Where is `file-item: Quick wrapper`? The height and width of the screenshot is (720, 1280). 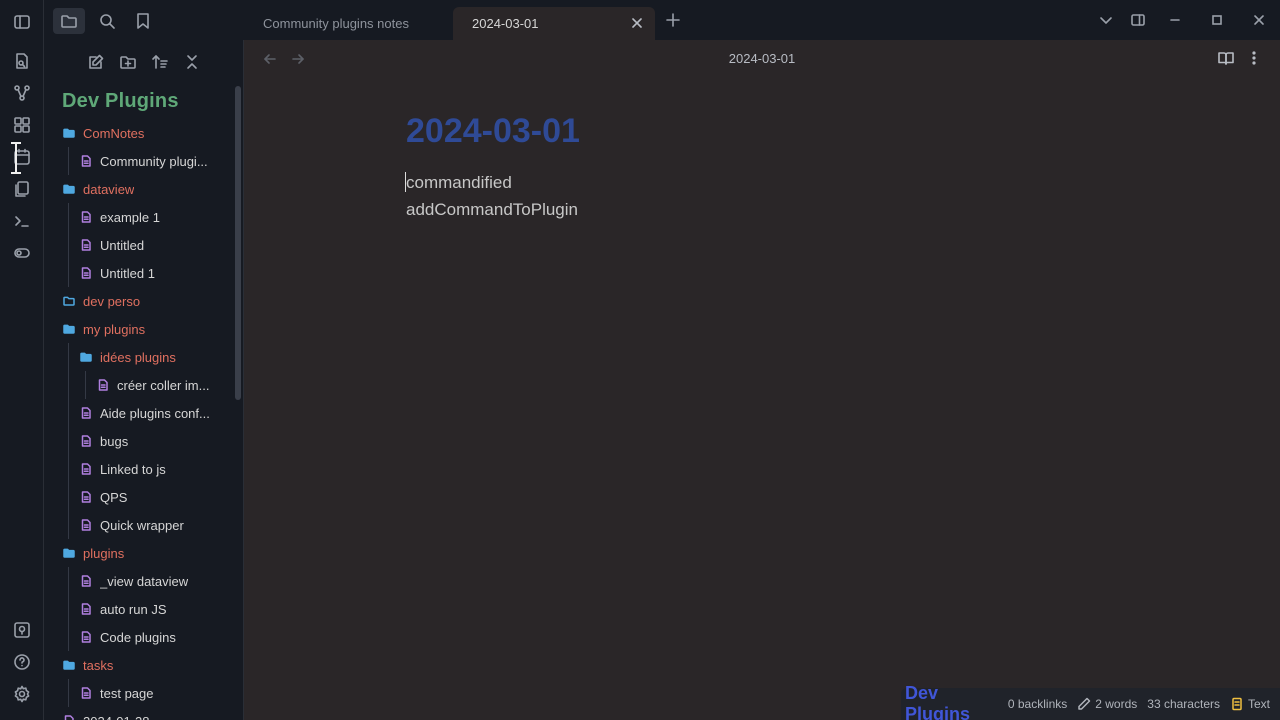
file-item: Quick wrapper is located at coordinates (139, 525).